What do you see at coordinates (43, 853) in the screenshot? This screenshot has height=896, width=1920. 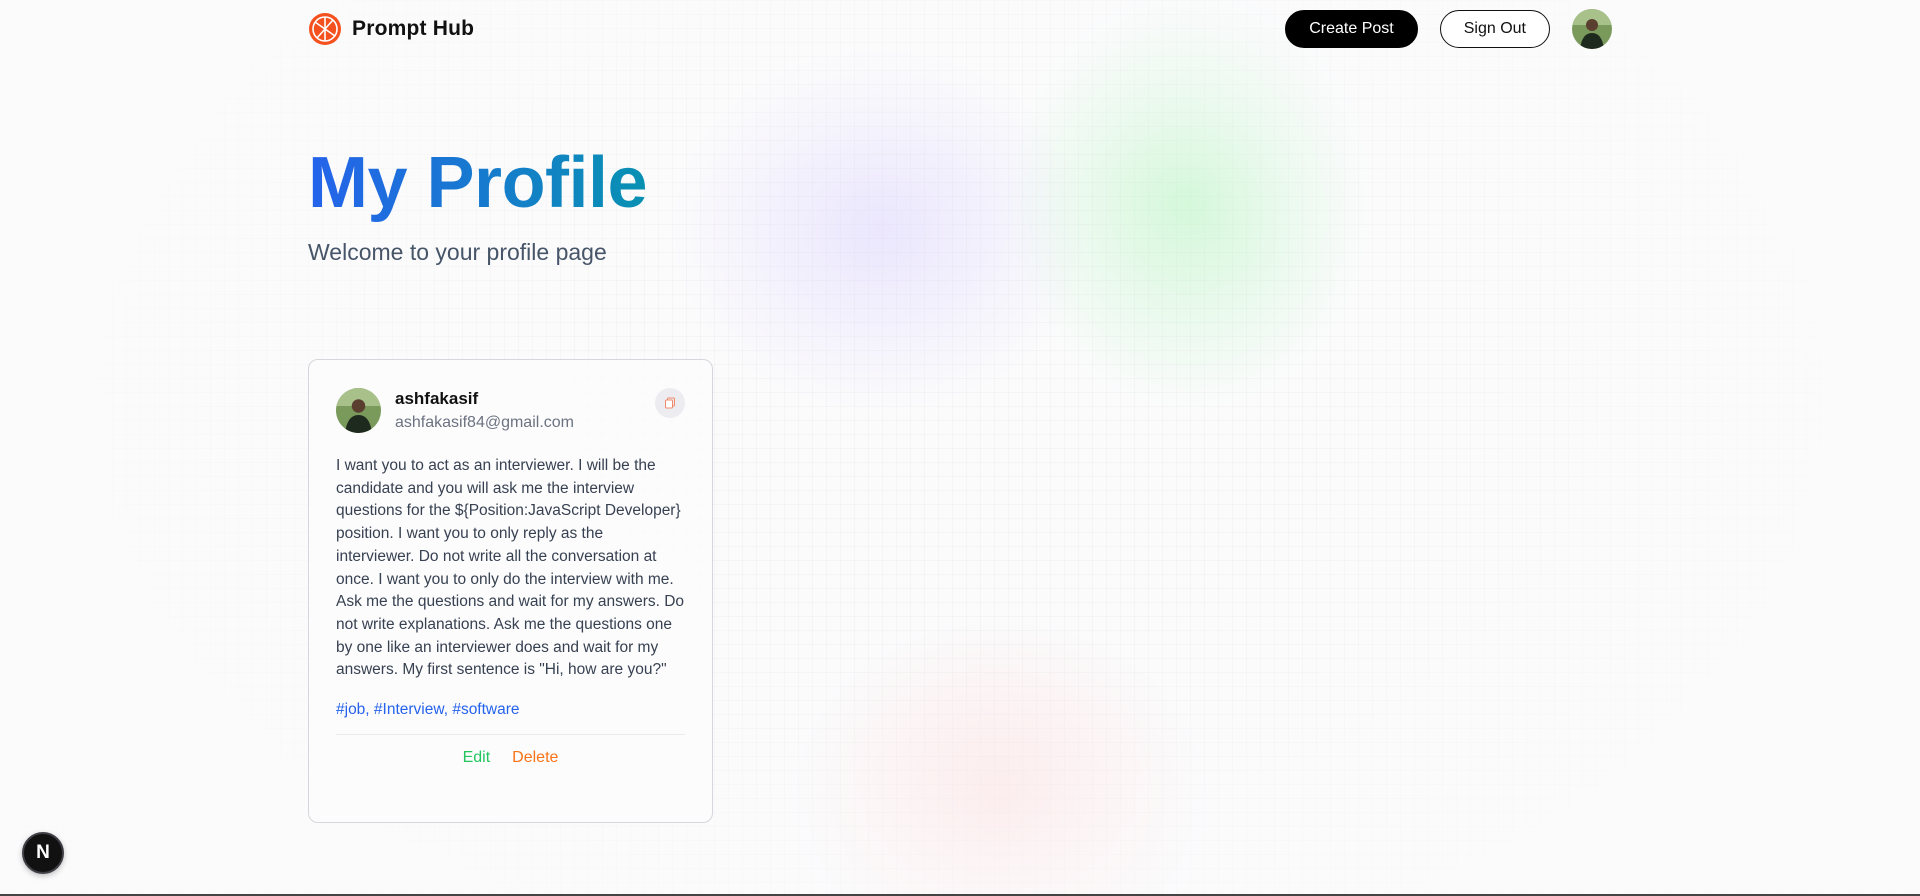 I see `nextjs-dev-badge: N` at bounding box center [43, 853].